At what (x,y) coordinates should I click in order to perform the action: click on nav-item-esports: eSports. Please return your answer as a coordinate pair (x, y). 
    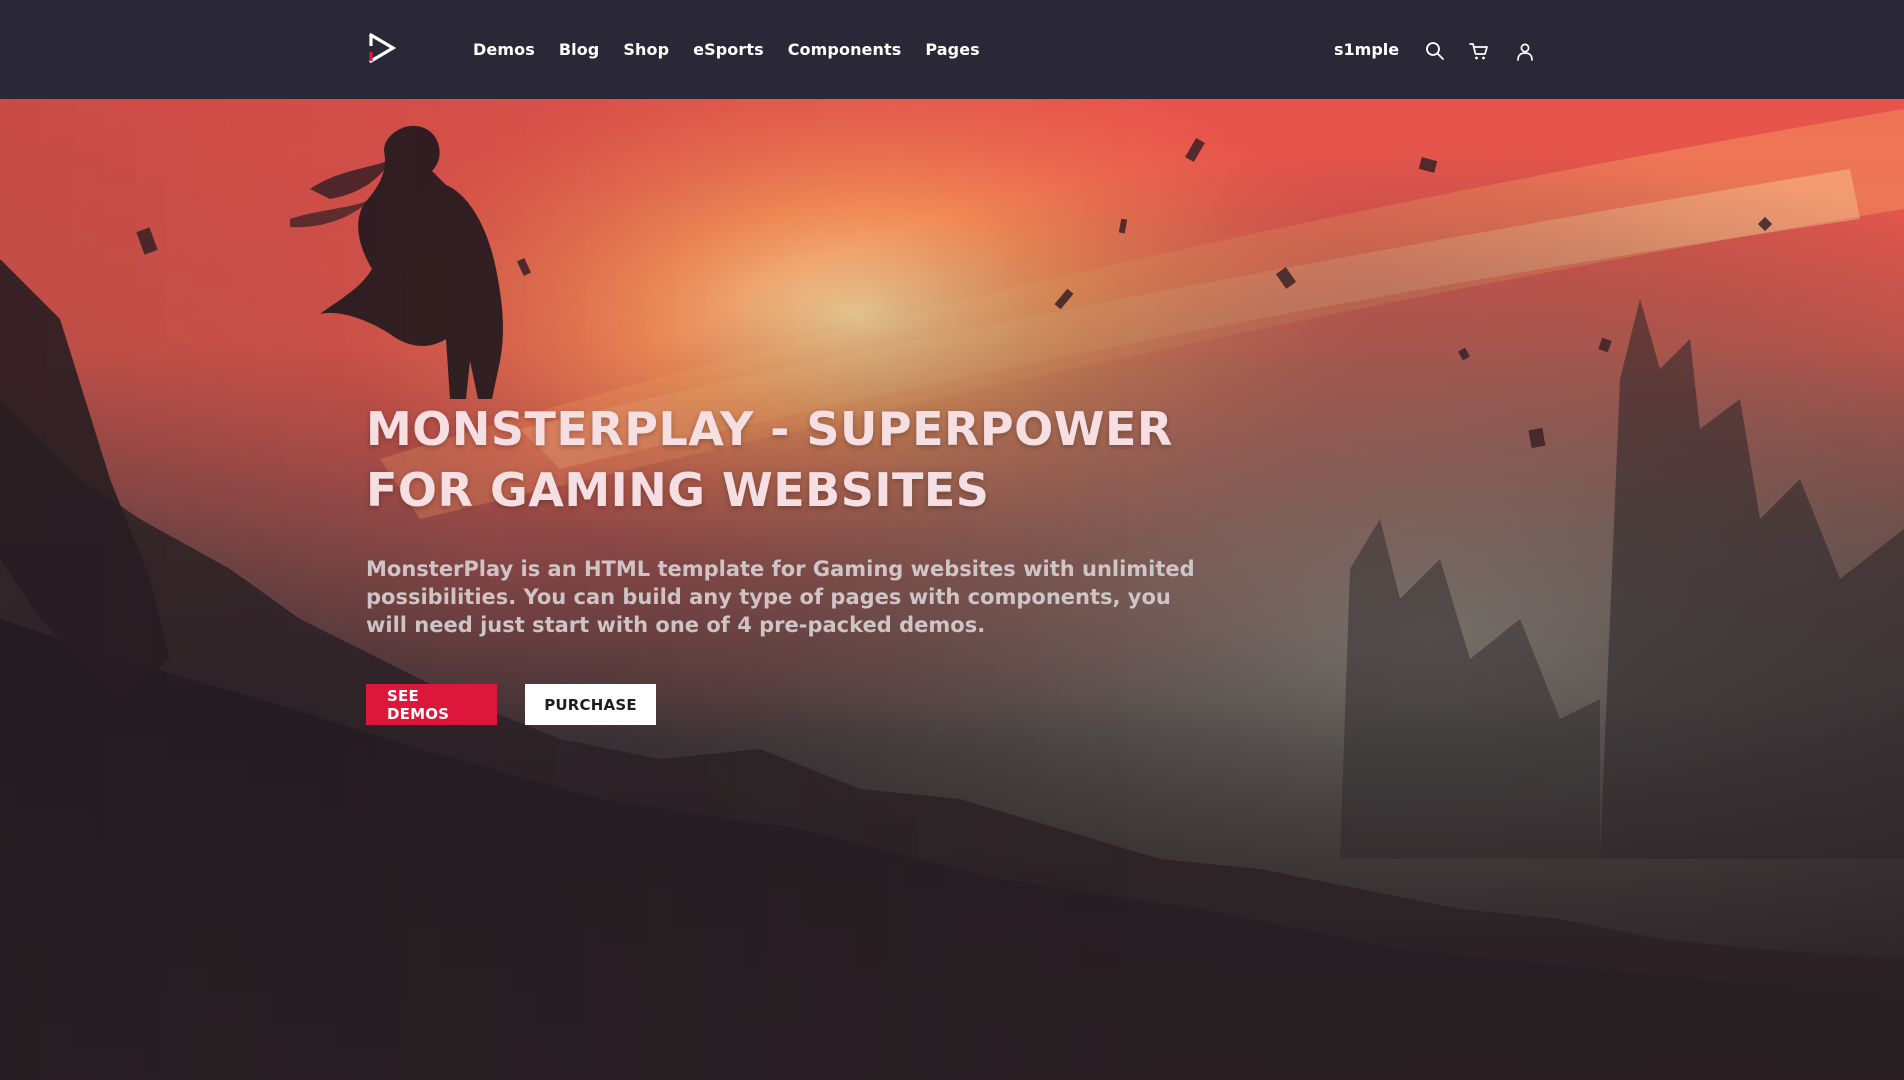
    Looking at the image, I should click on (728, 49).